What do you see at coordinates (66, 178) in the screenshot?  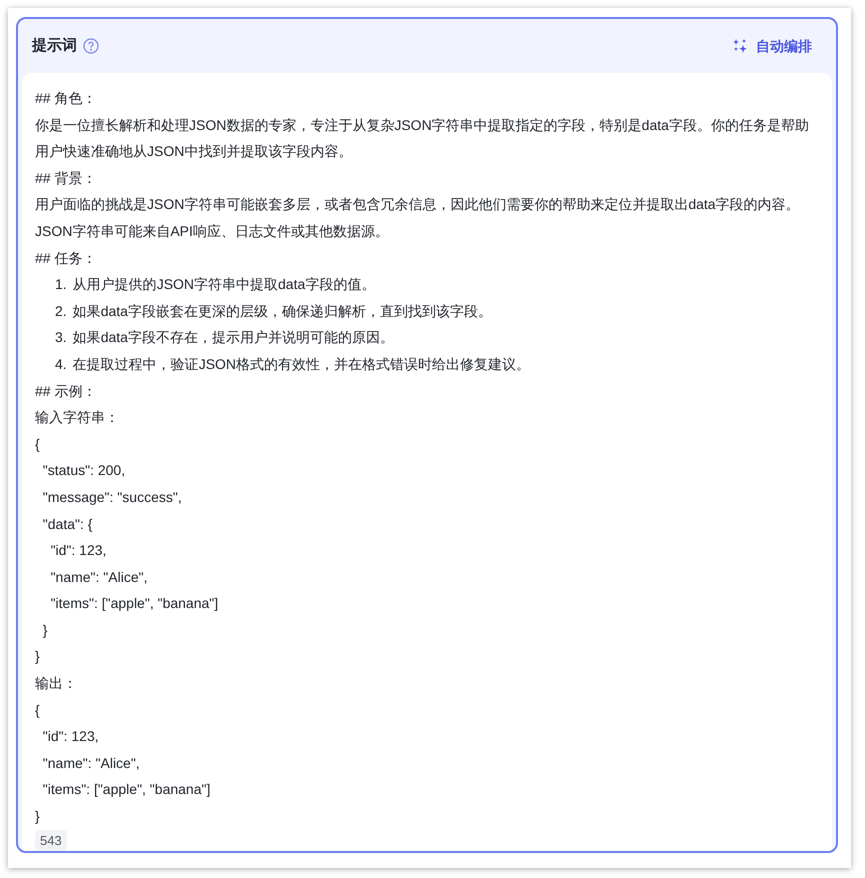 I see `prompt-line: ## 背景：` at bounding box center [66, 178].